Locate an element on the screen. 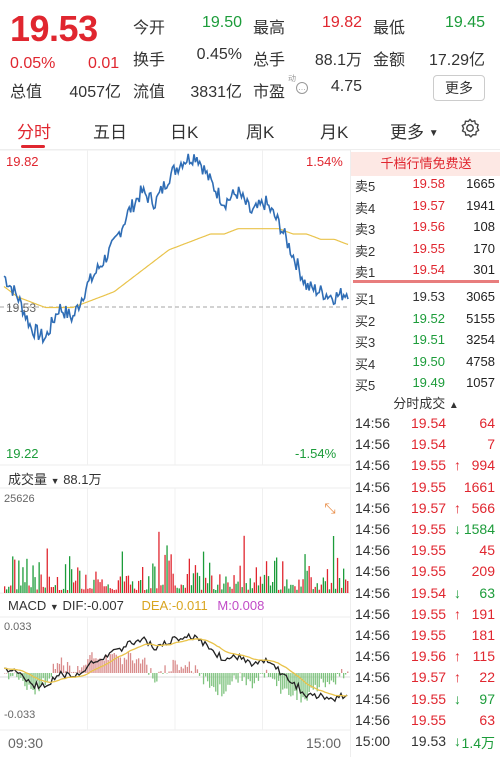 The image size is (500, 757). trade-tick-row: 14:56 19.55 ↓ 97 is located at coordinates (425, 701).